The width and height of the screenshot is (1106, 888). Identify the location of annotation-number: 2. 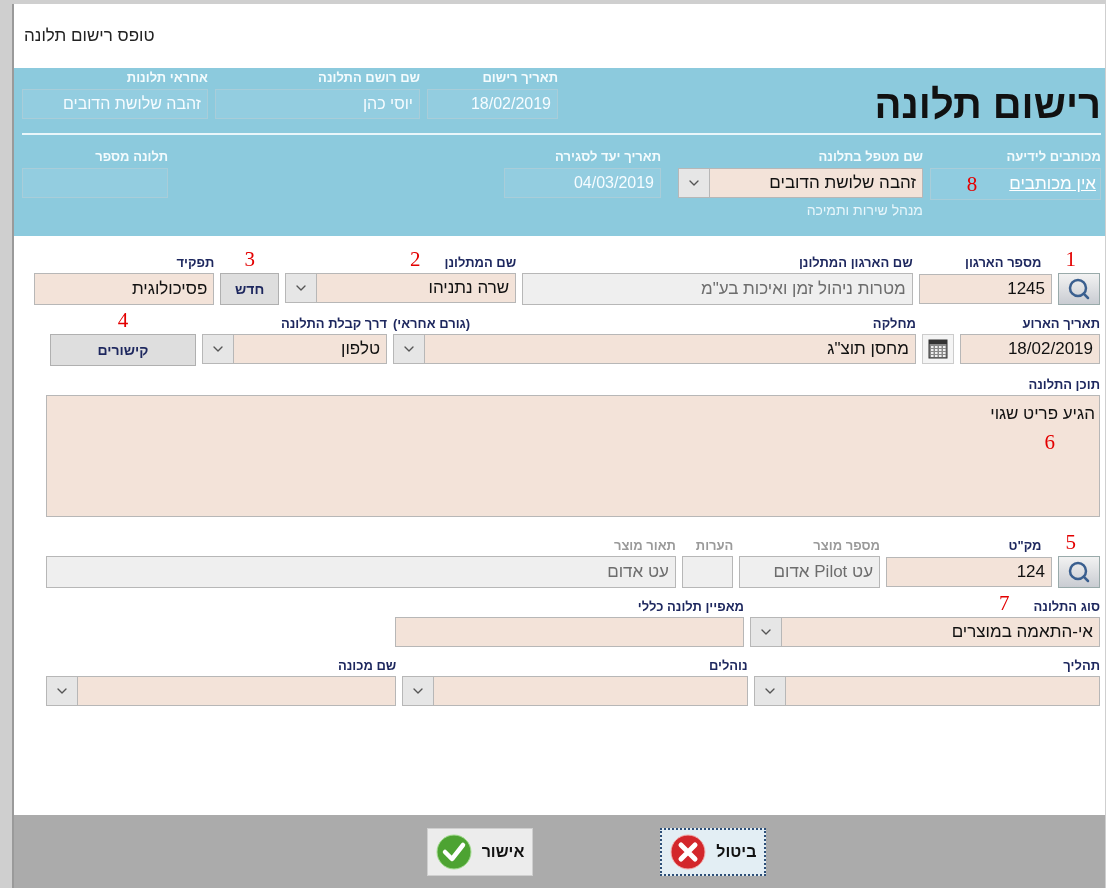
(415, 259).